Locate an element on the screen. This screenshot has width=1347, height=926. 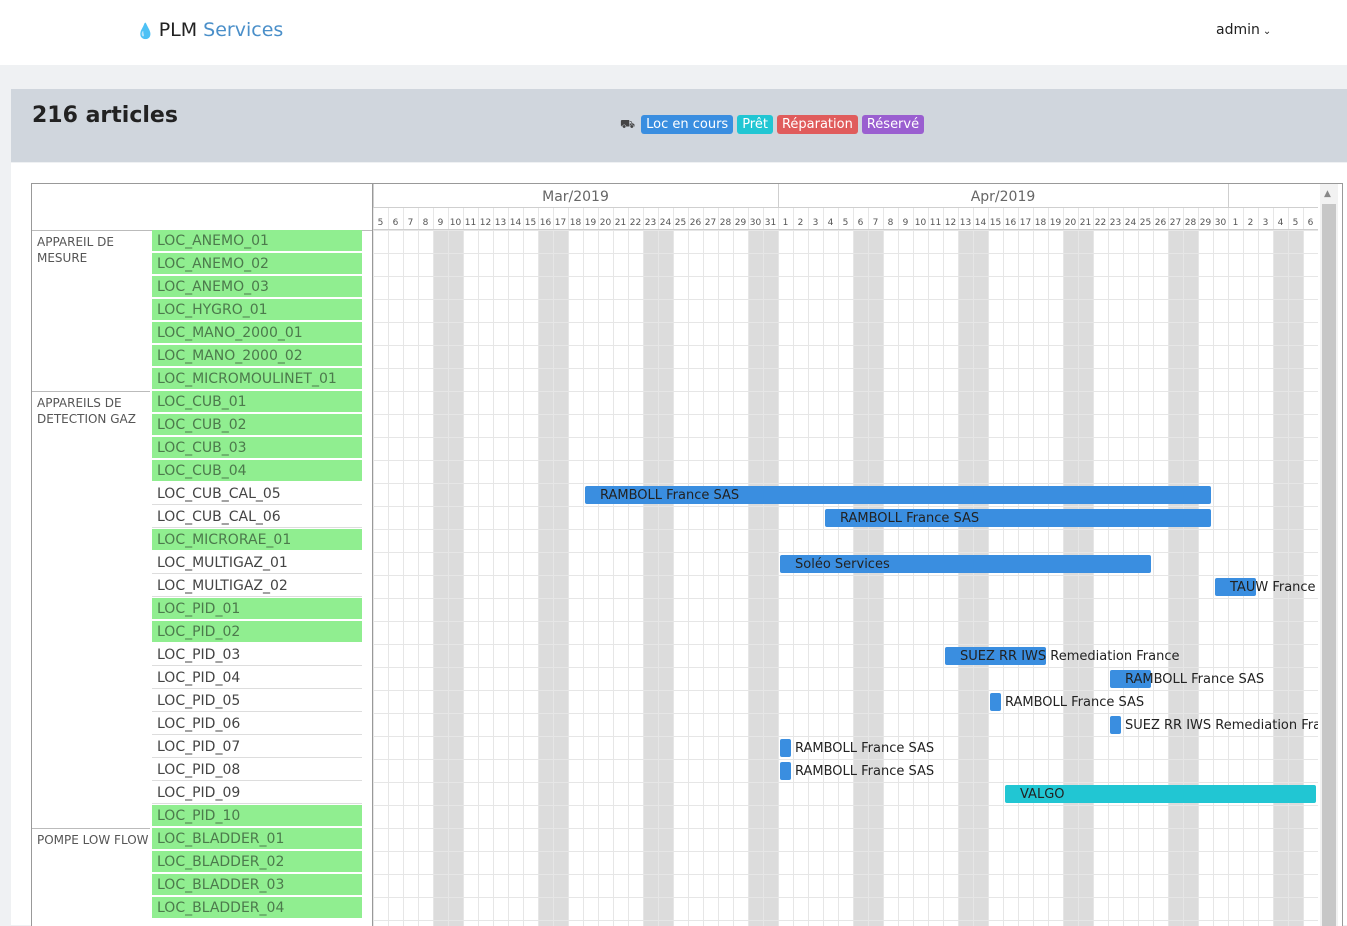
resource-row: LOC_CUB_02 is located at coordinates (257, 425).